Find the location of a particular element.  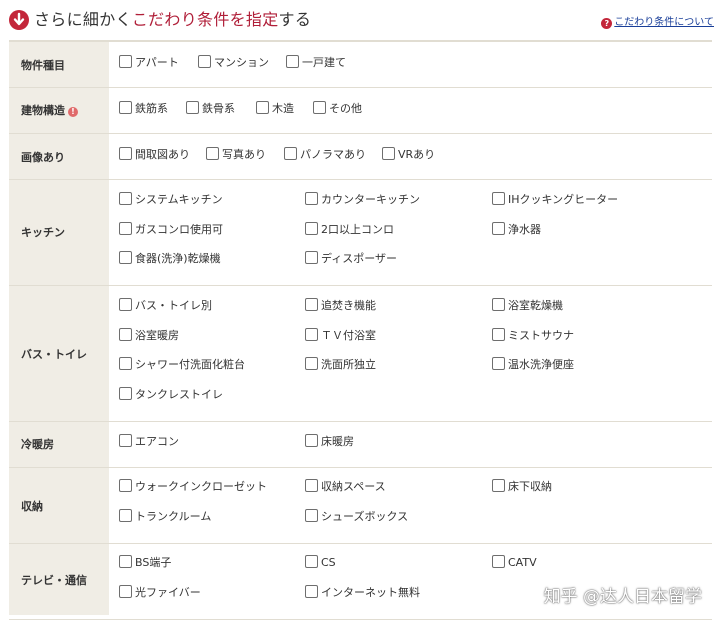

option-checkbox: 鉄骨系 is located at coordinates (210, 109).